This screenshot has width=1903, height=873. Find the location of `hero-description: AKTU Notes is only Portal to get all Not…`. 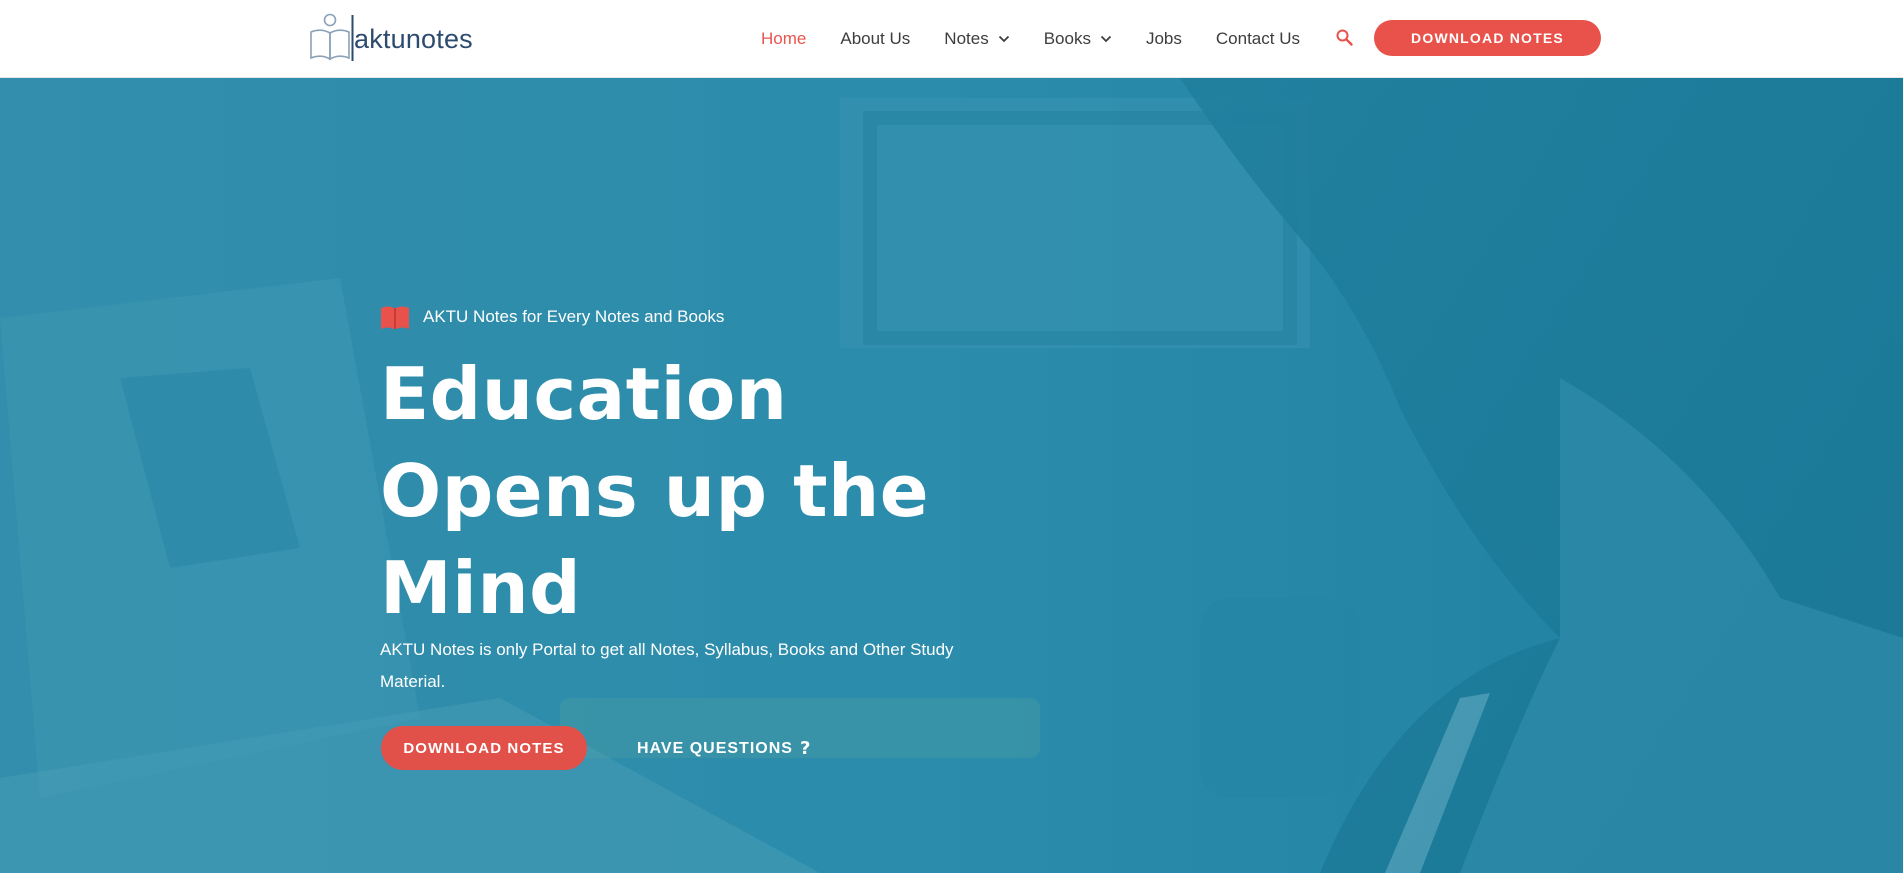

hero-description: AKTU Notes is only Portal to get all Not… is located at coordinates (667, 665).